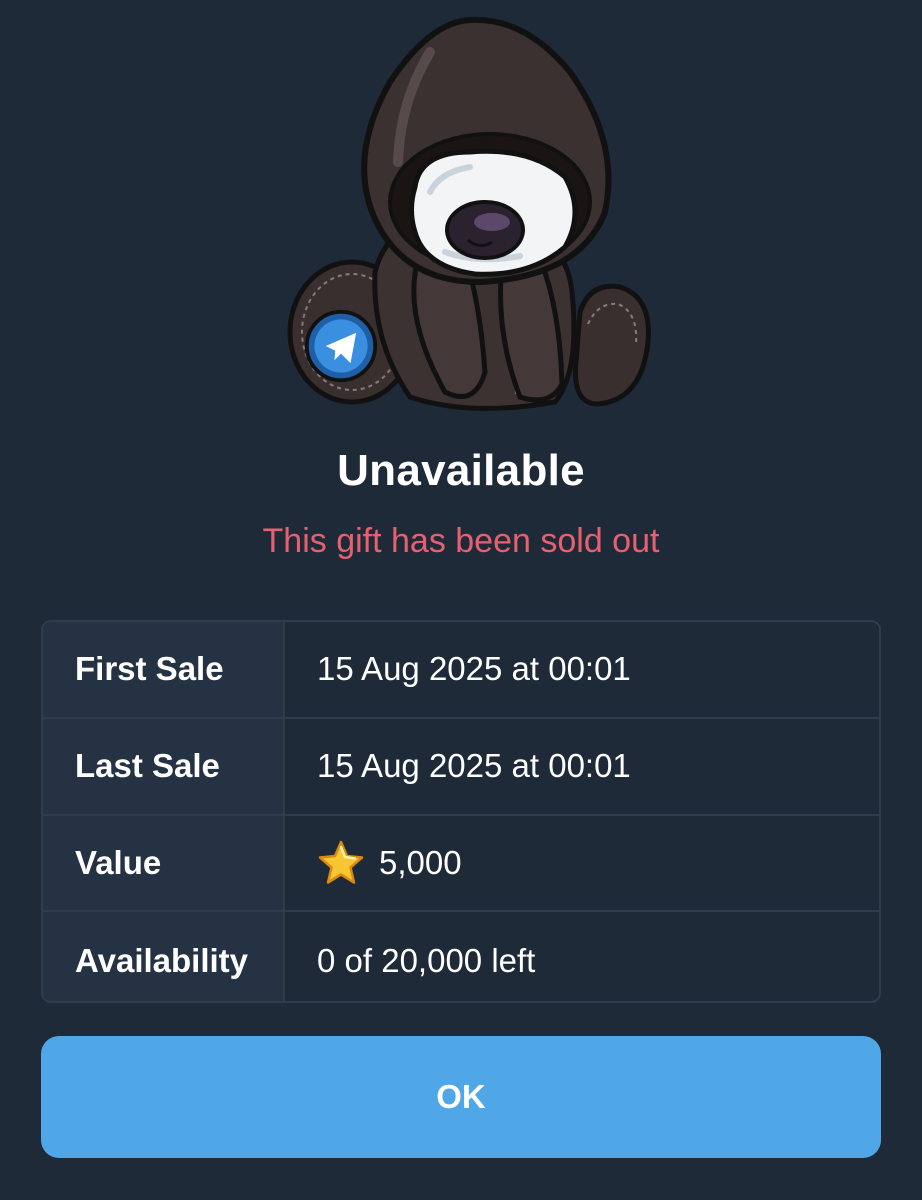 This screenshot has width=922, height=1200. Describe the element at coordinates (164, 669) in the screenshot. I see `first-sale-label: First Sale` at that location.